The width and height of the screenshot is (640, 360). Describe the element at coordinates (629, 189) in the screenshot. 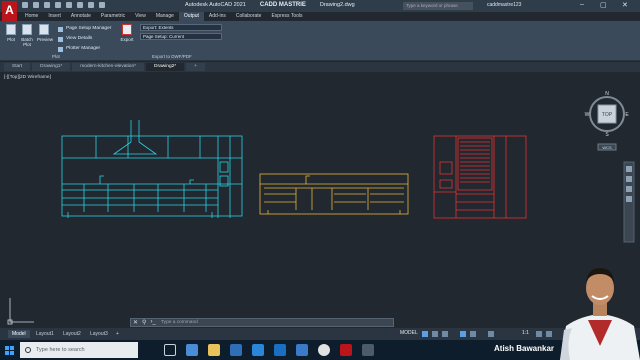

I see `orbit-icon` at that location.